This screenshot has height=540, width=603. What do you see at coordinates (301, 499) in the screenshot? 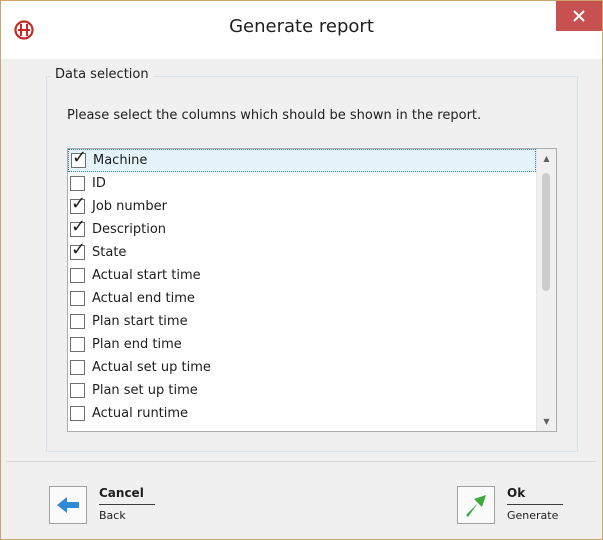
I see `action-bar: Cancel Back Ok Generate` at bounding box center [301, 499].